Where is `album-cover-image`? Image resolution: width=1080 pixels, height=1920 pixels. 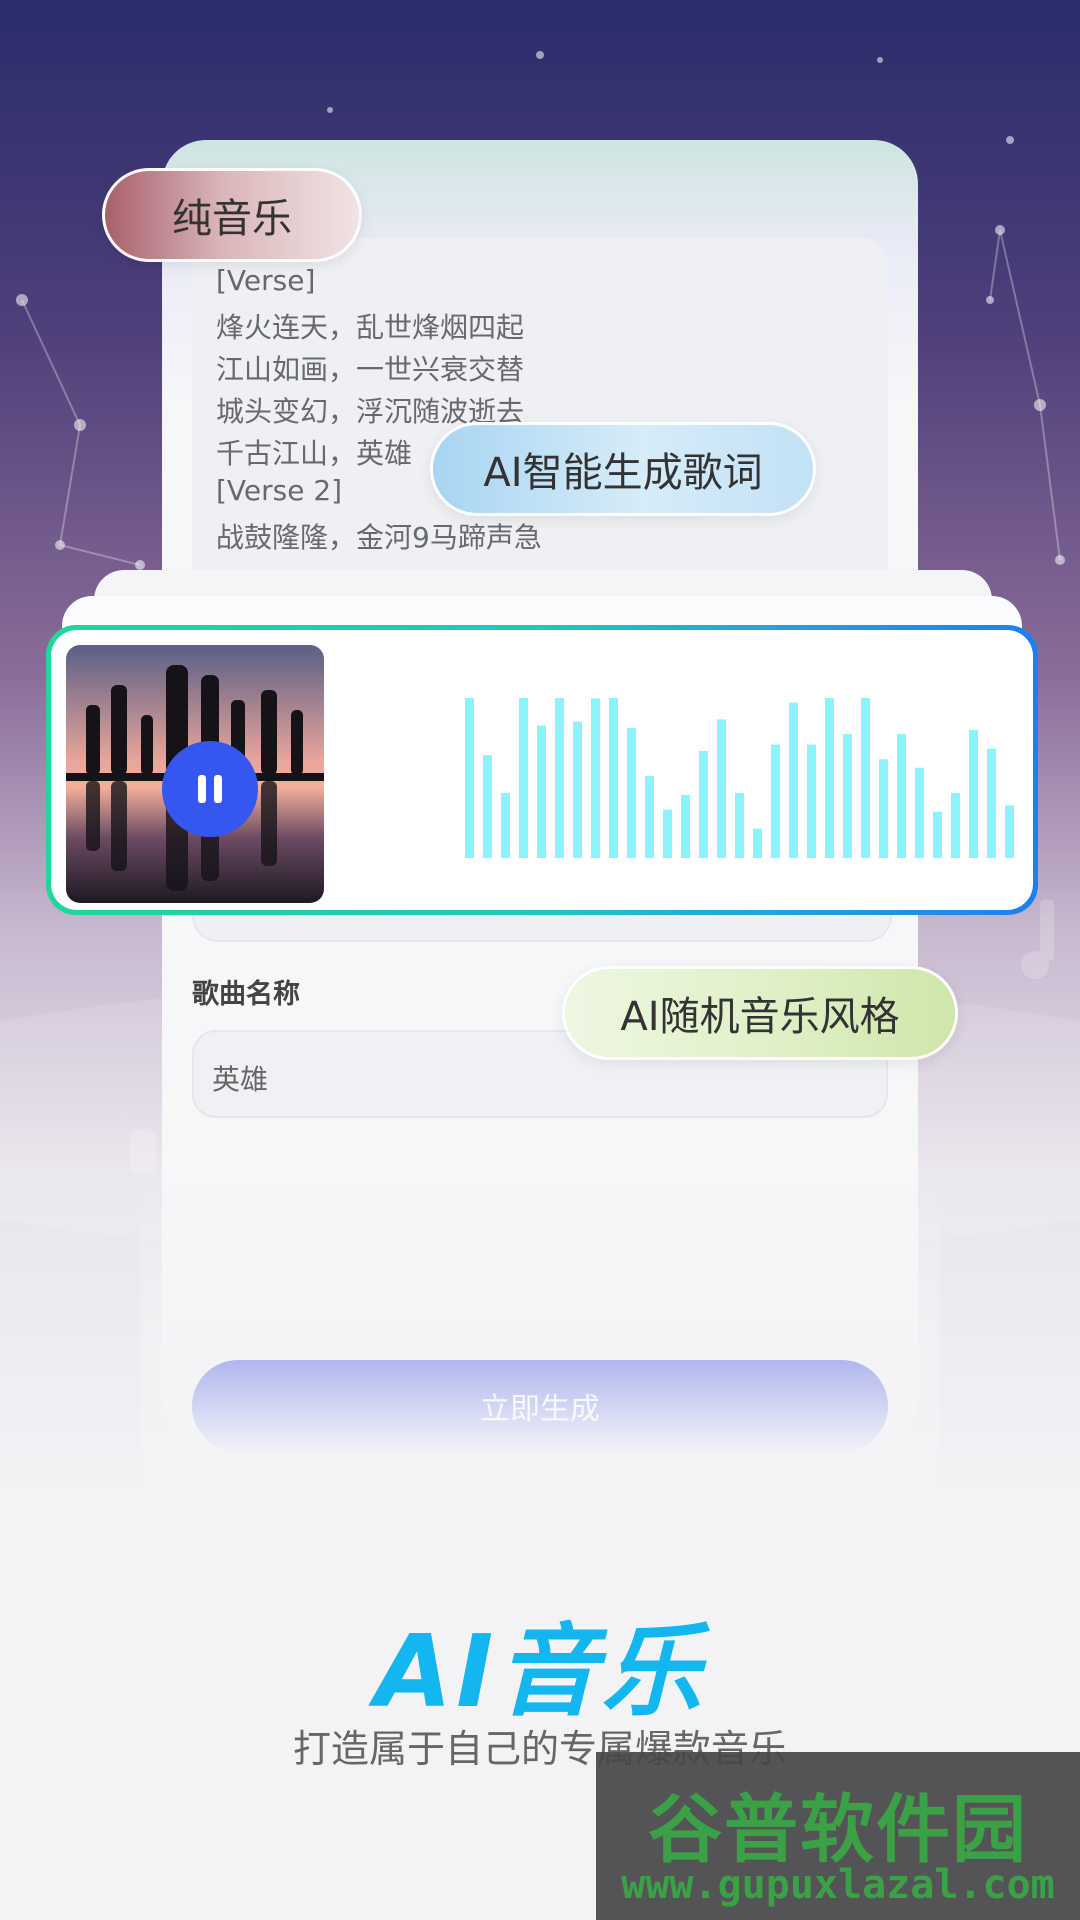
album-cover-image is located at coordinates (195, 774).